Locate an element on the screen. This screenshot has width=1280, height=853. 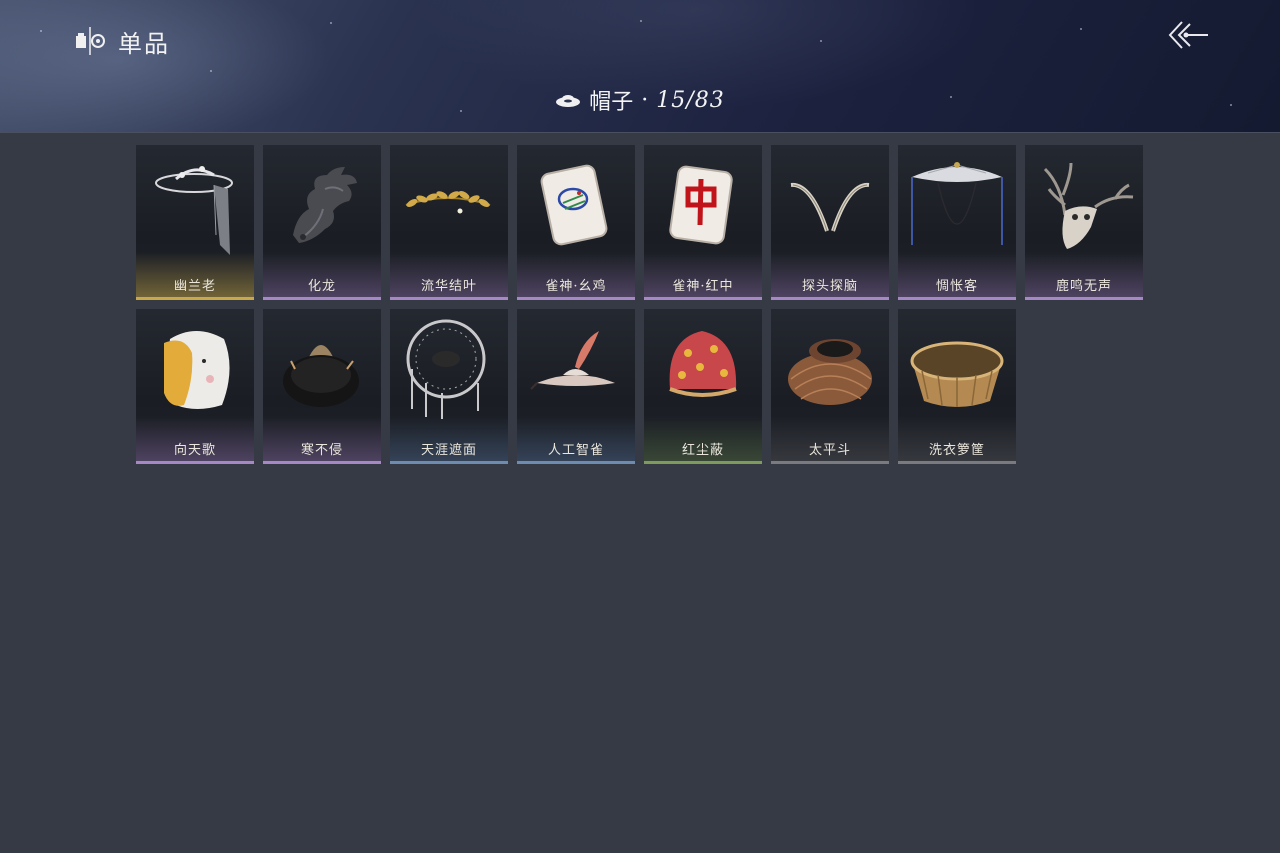
item-card-4: 雀神·红中 is located at coordinates (703, 222).